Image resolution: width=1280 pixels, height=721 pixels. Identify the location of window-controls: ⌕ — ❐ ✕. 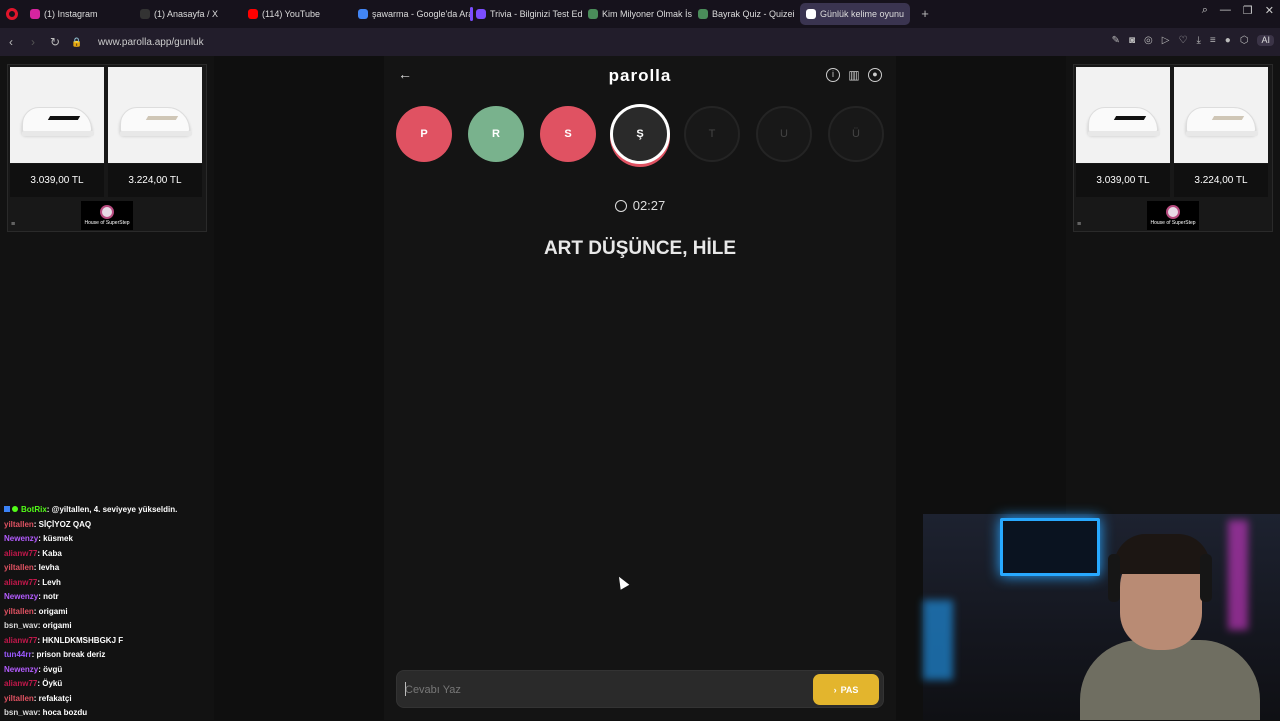
(1238, 10).